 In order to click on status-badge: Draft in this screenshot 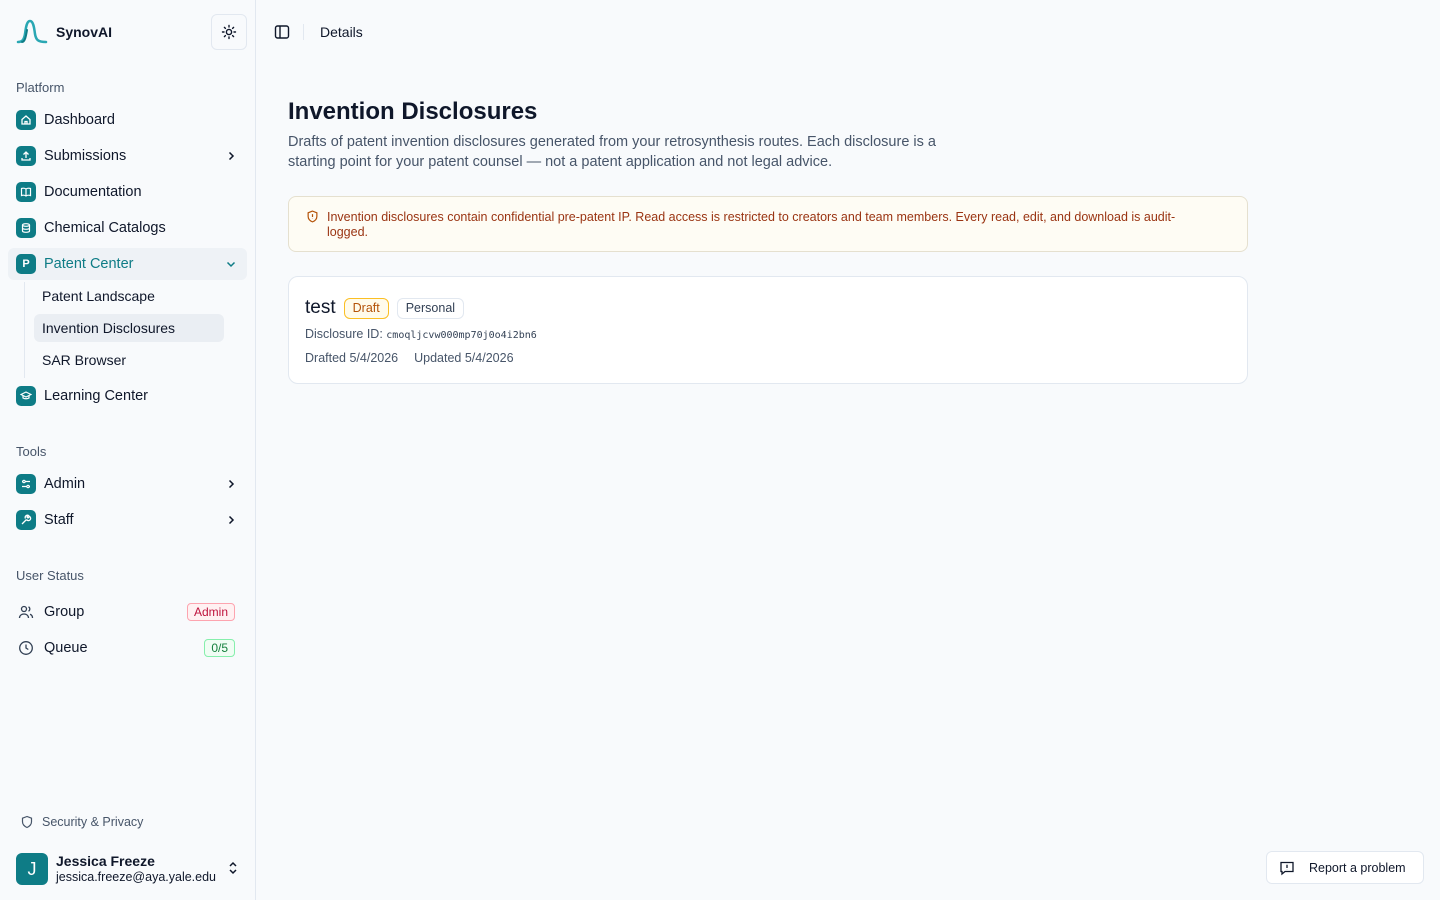, I will do `click(366, 308)`.